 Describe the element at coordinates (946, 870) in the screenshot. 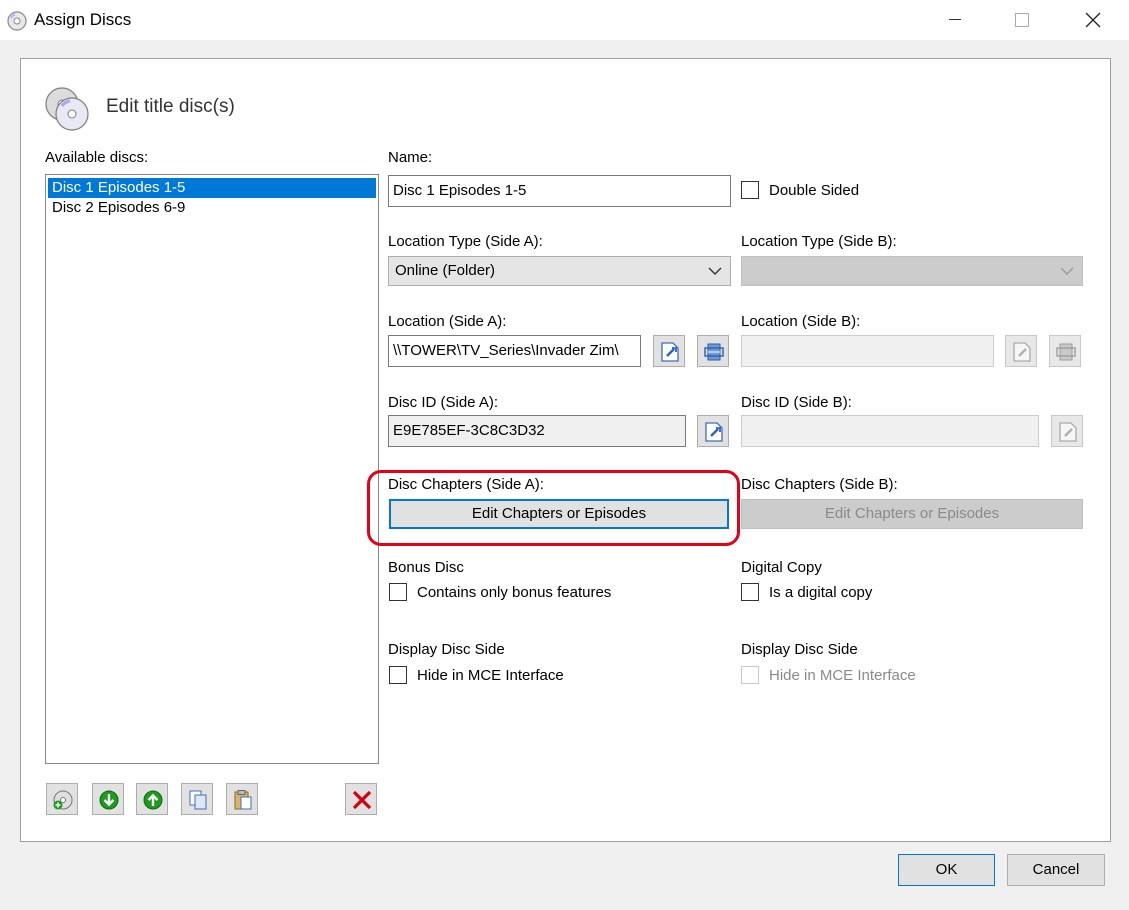

I see `ok-button: OK` at that location.